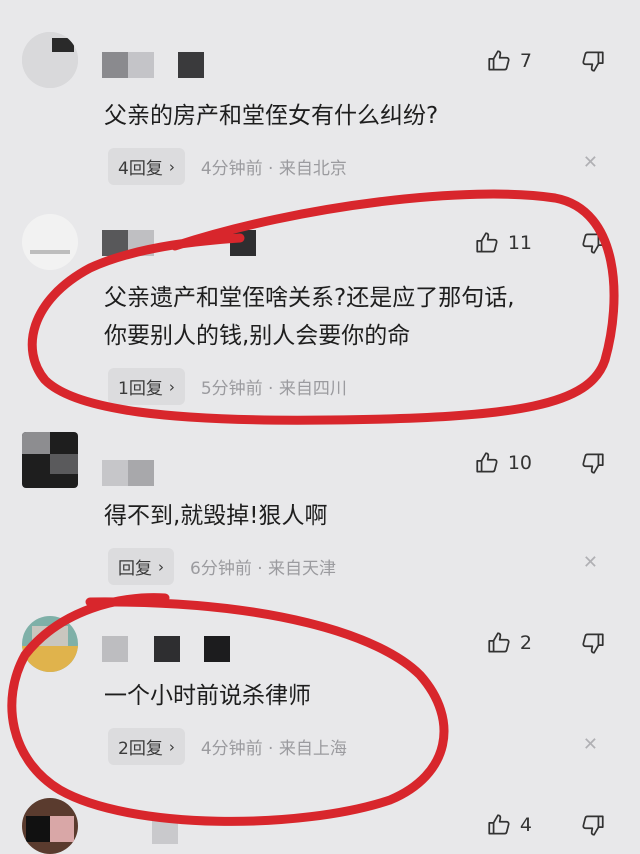 The image size is (640, 854). I want to click on comment-meta: 2回复 › 4分钟前 · 来自上海, so click(227, 746).